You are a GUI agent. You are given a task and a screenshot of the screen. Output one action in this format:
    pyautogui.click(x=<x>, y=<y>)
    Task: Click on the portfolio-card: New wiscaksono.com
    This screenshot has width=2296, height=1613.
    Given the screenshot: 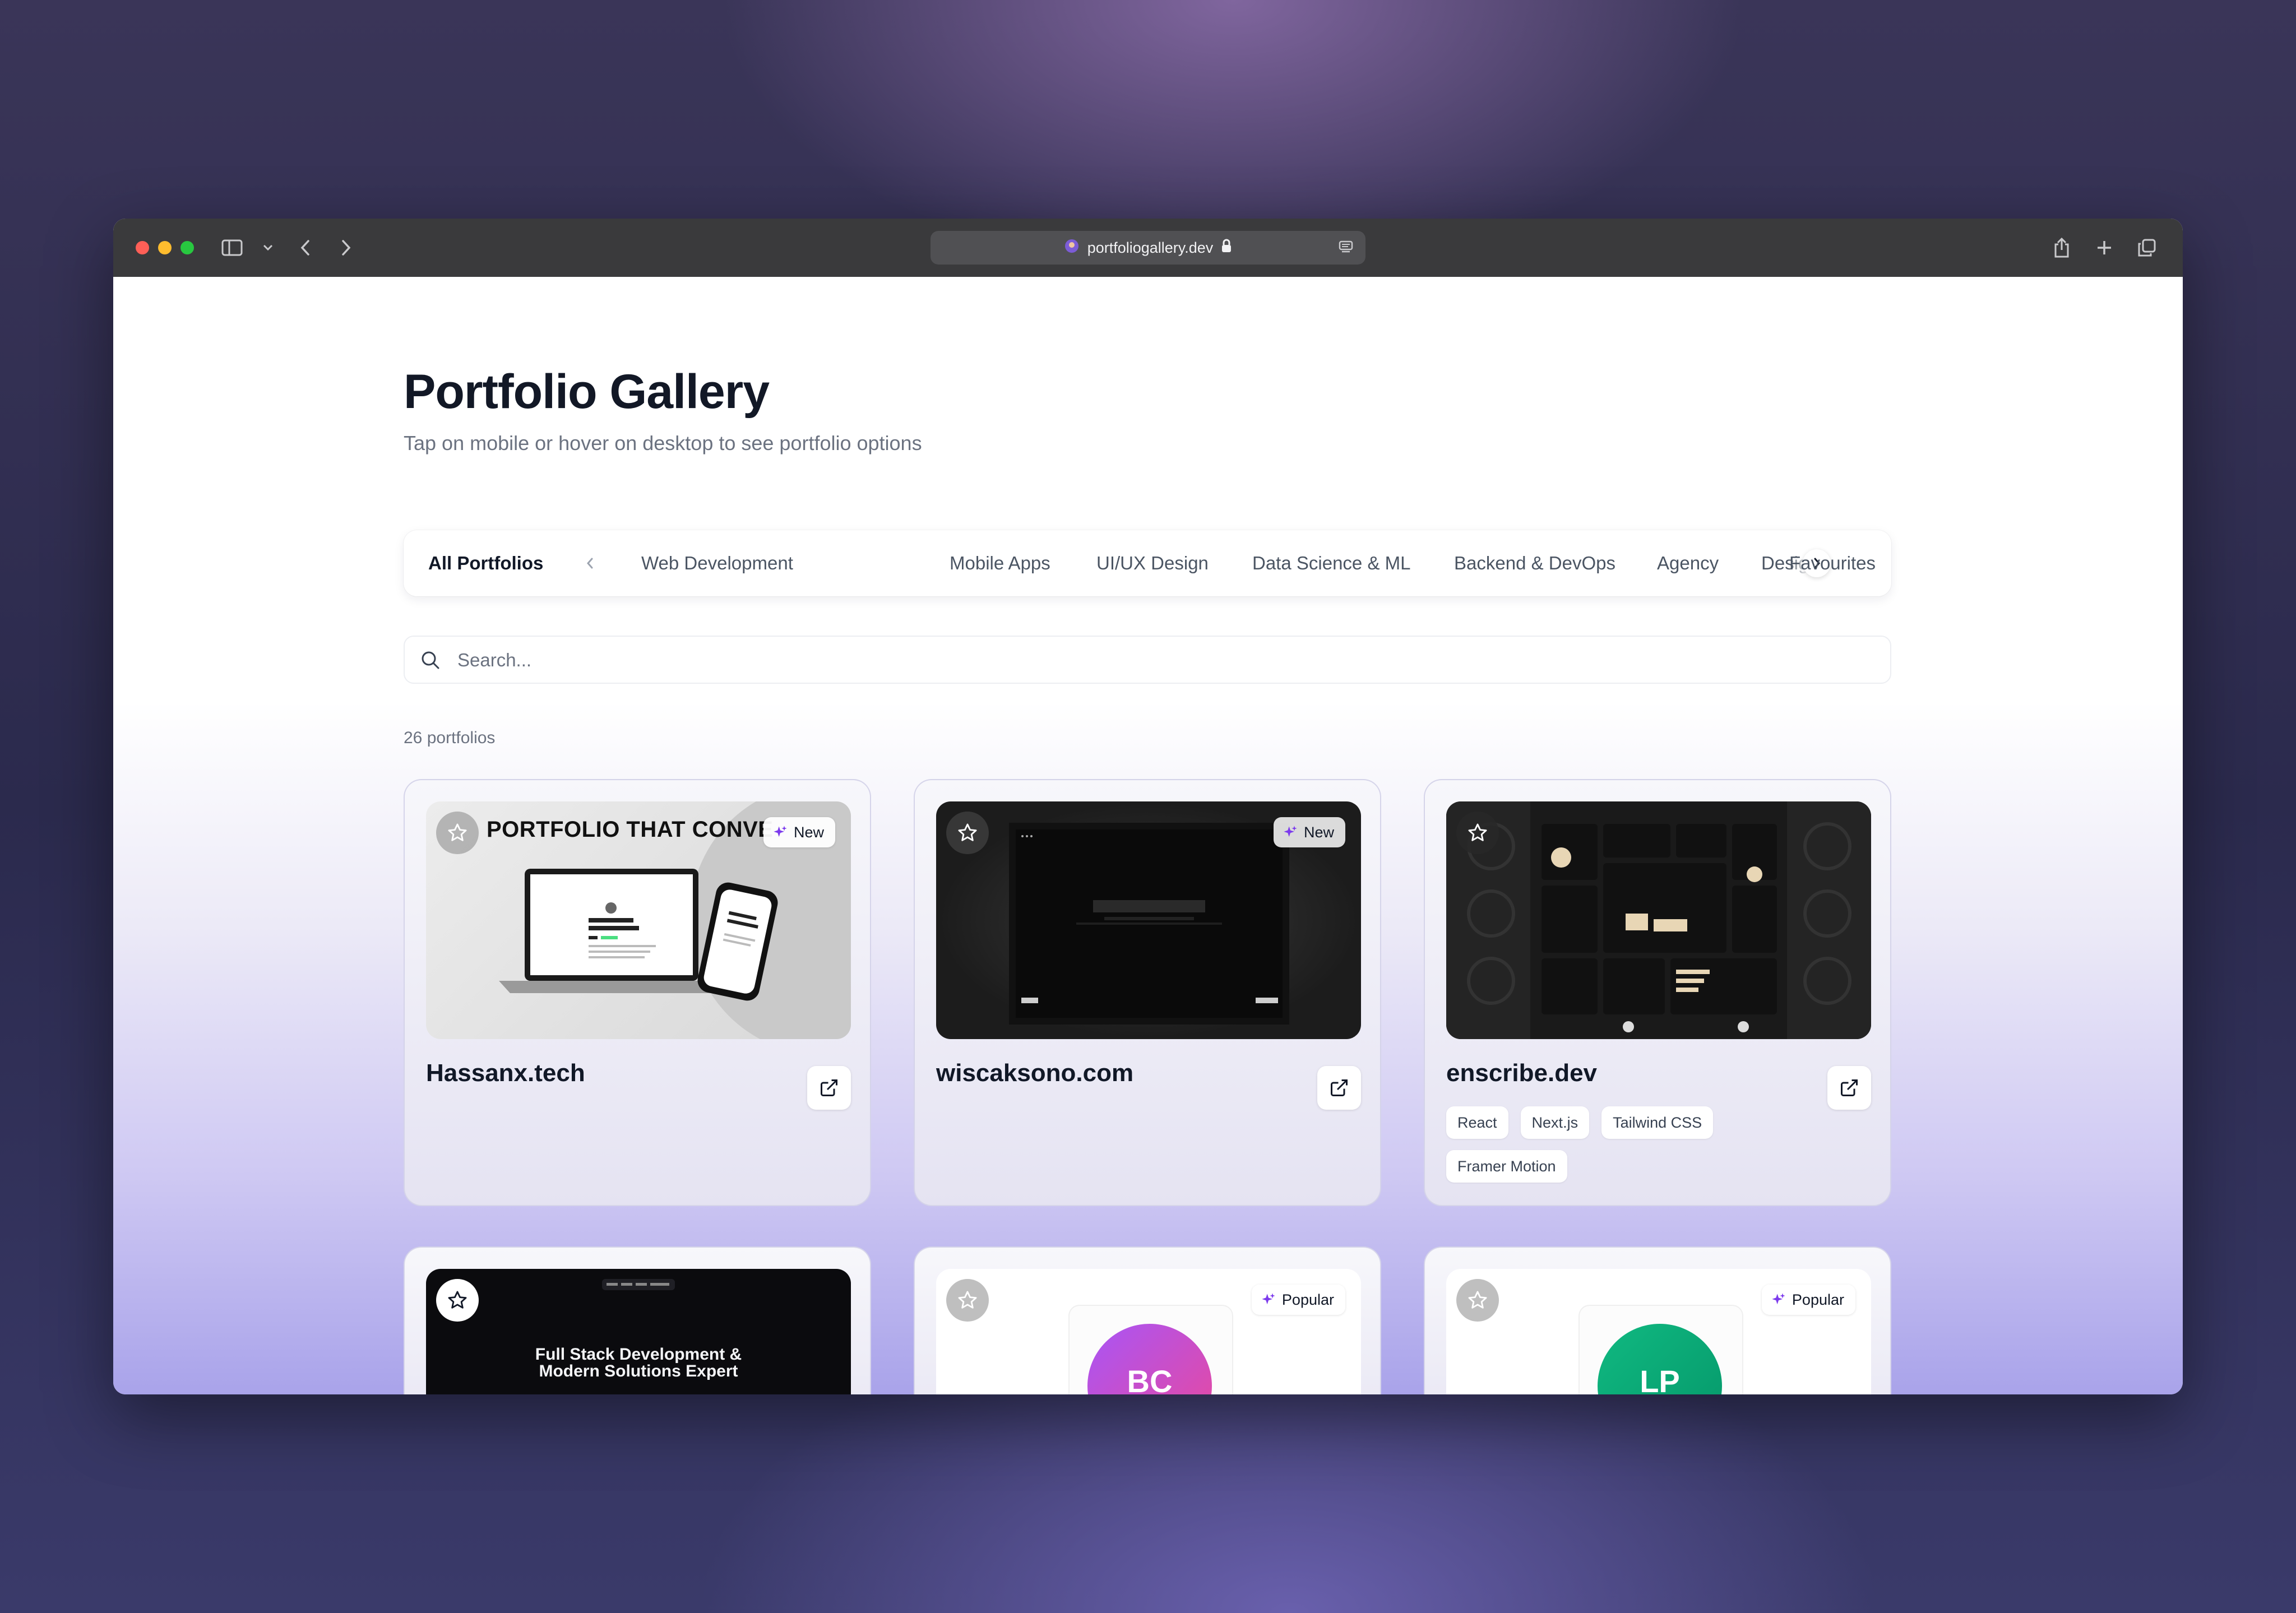 What is the action you would take?
    pyautogui.click(x=1147, y=992)
    